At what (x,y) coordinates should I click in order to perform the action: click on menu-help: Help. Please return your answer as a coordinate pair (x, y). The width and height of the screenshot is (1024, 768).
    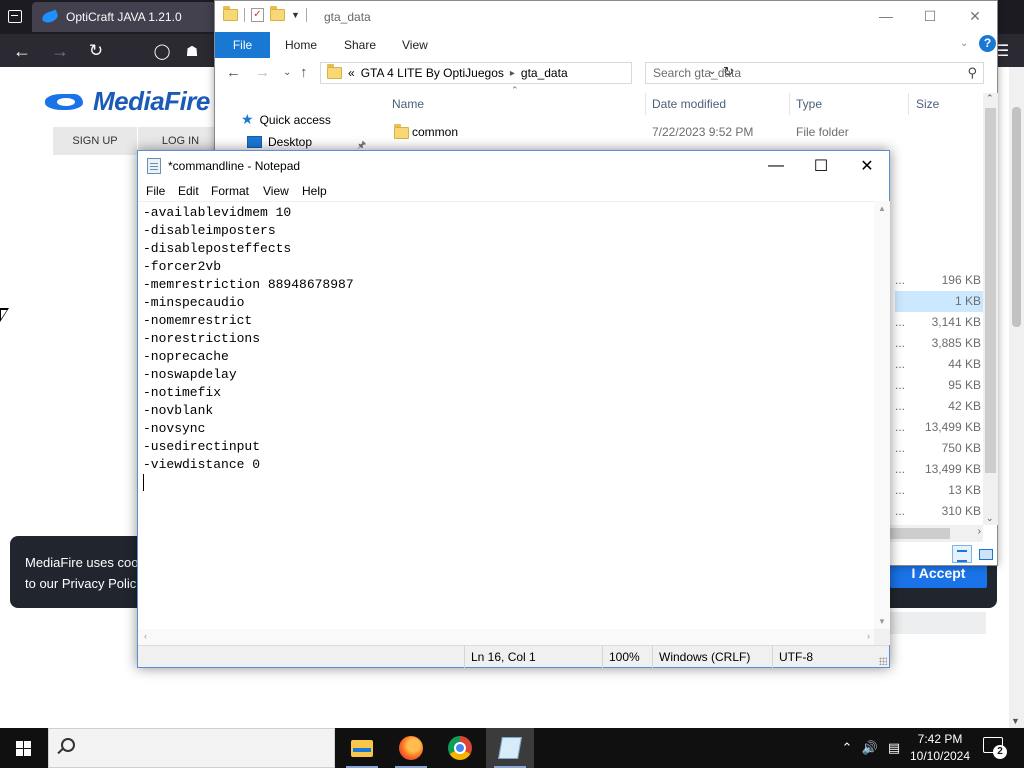
    Looking at the image, I should click on (314, 191).